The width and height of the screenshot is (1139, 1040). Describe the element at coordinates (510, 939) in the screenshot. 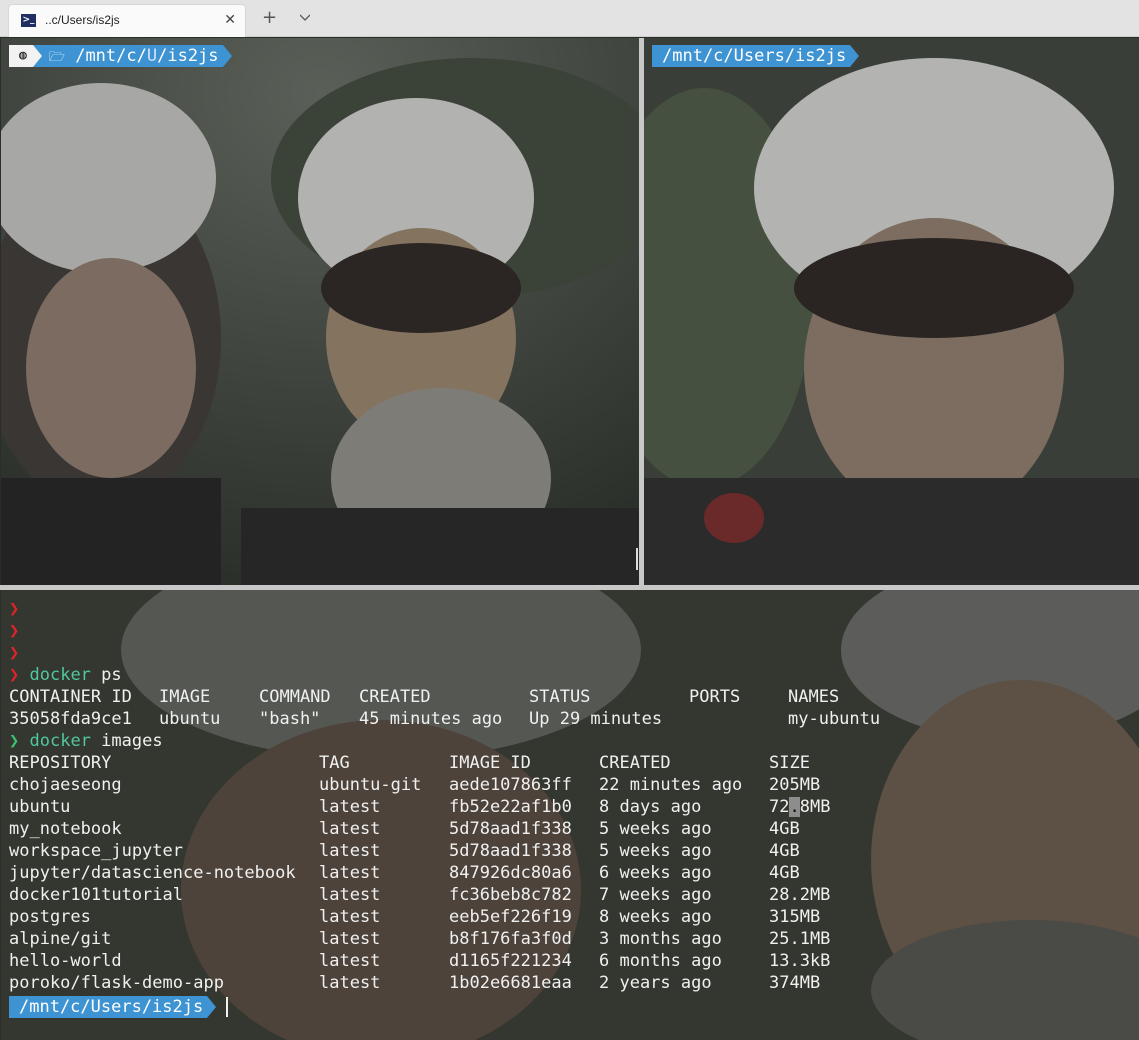

I see `images-cell: b8f176fa3f0d` at that location.